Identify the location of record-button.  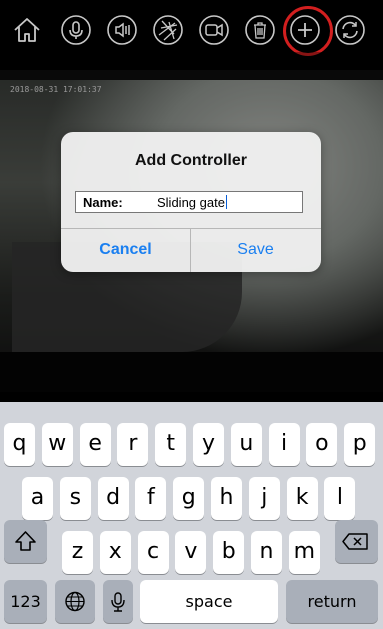
(214, 30).